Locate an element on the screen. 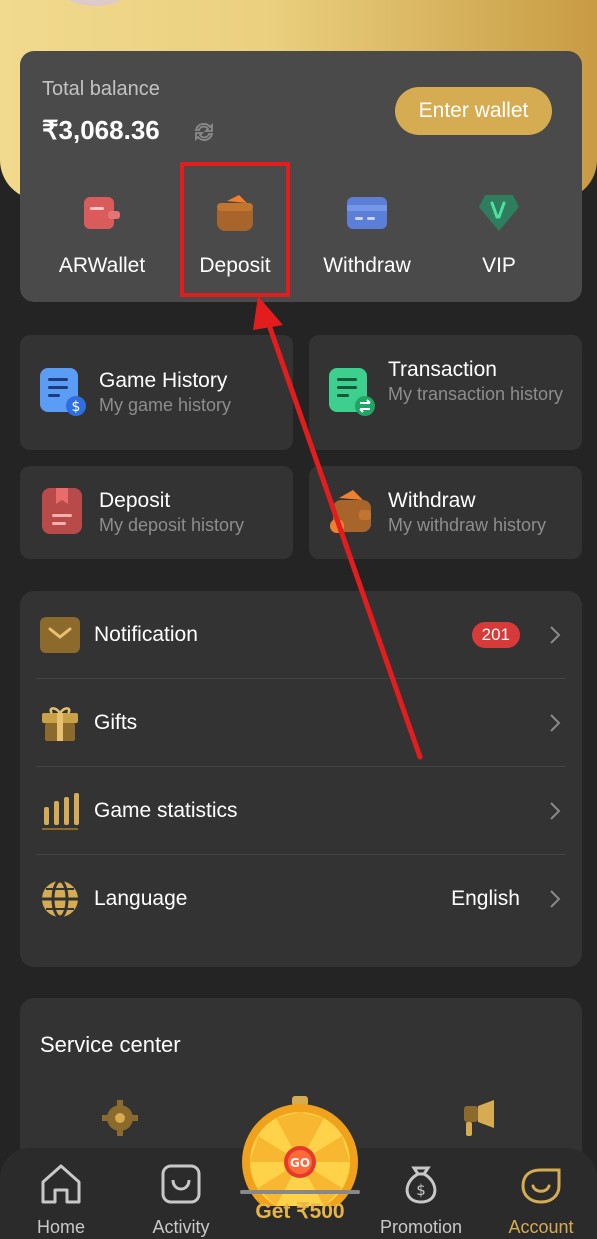  vip-label: VIP is located at coordinates (499, 265).